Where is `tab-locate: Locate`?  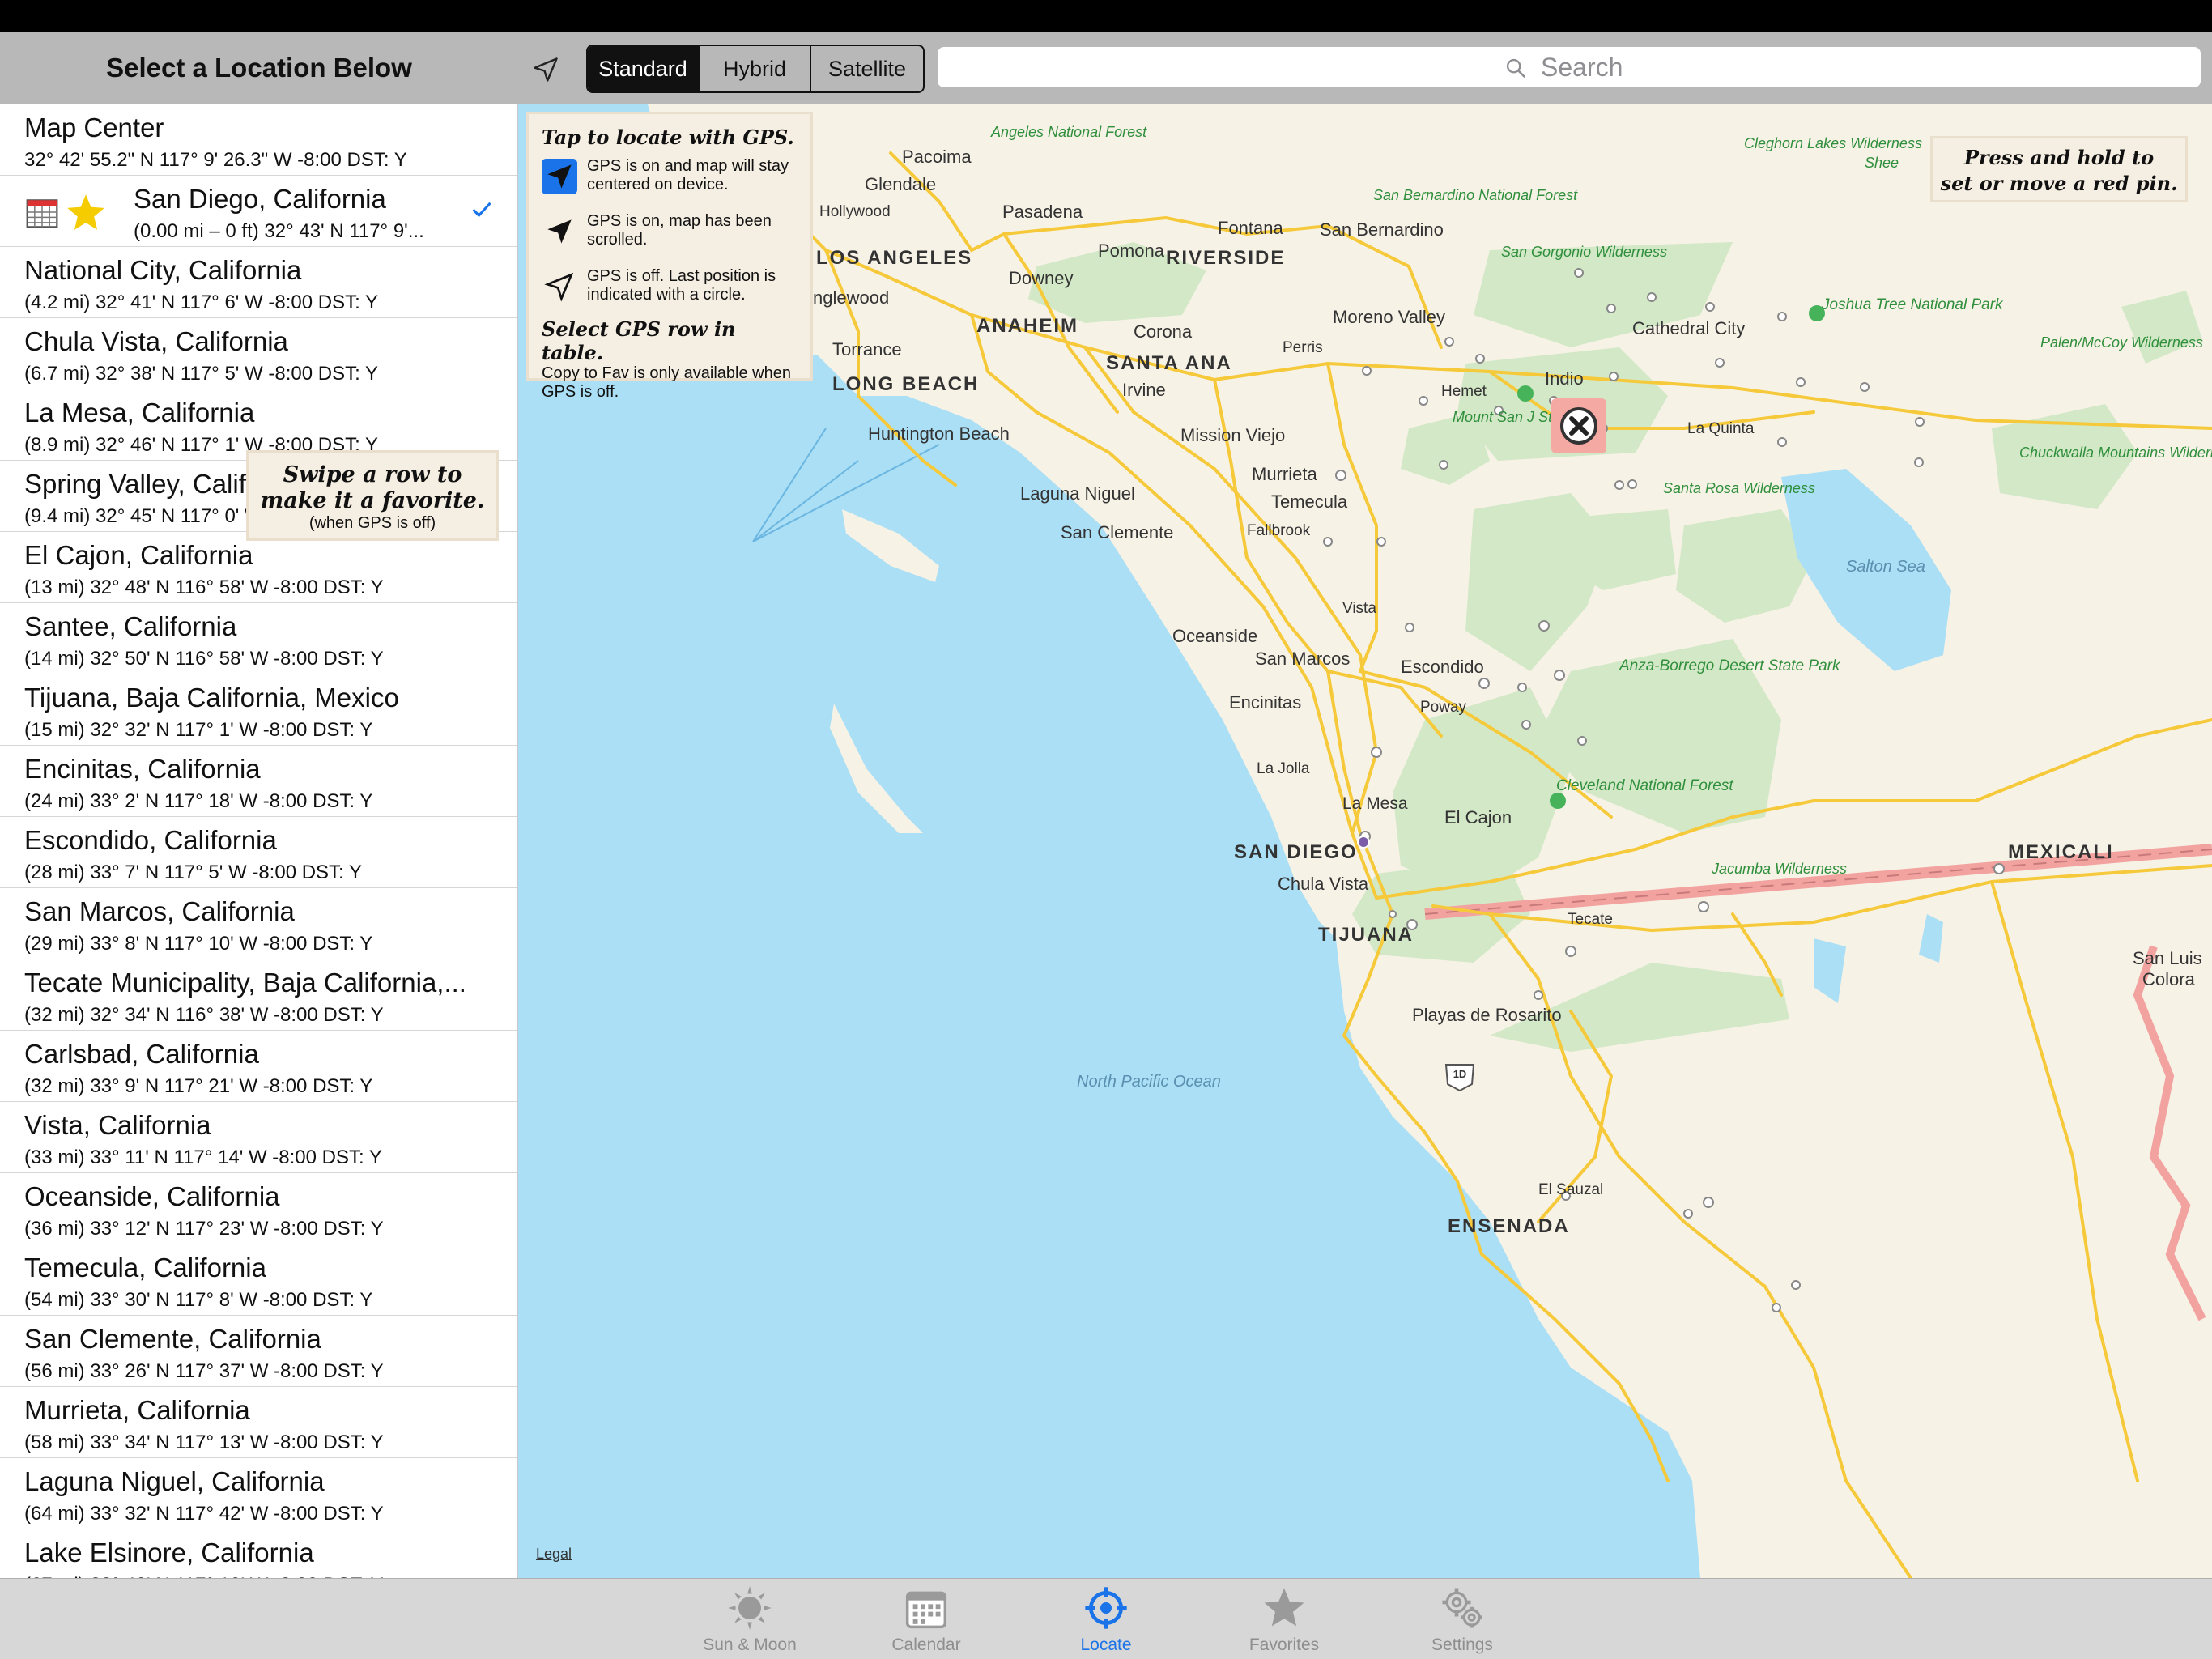 tab-locate: Locate is located at coordinates (1106, 1619).